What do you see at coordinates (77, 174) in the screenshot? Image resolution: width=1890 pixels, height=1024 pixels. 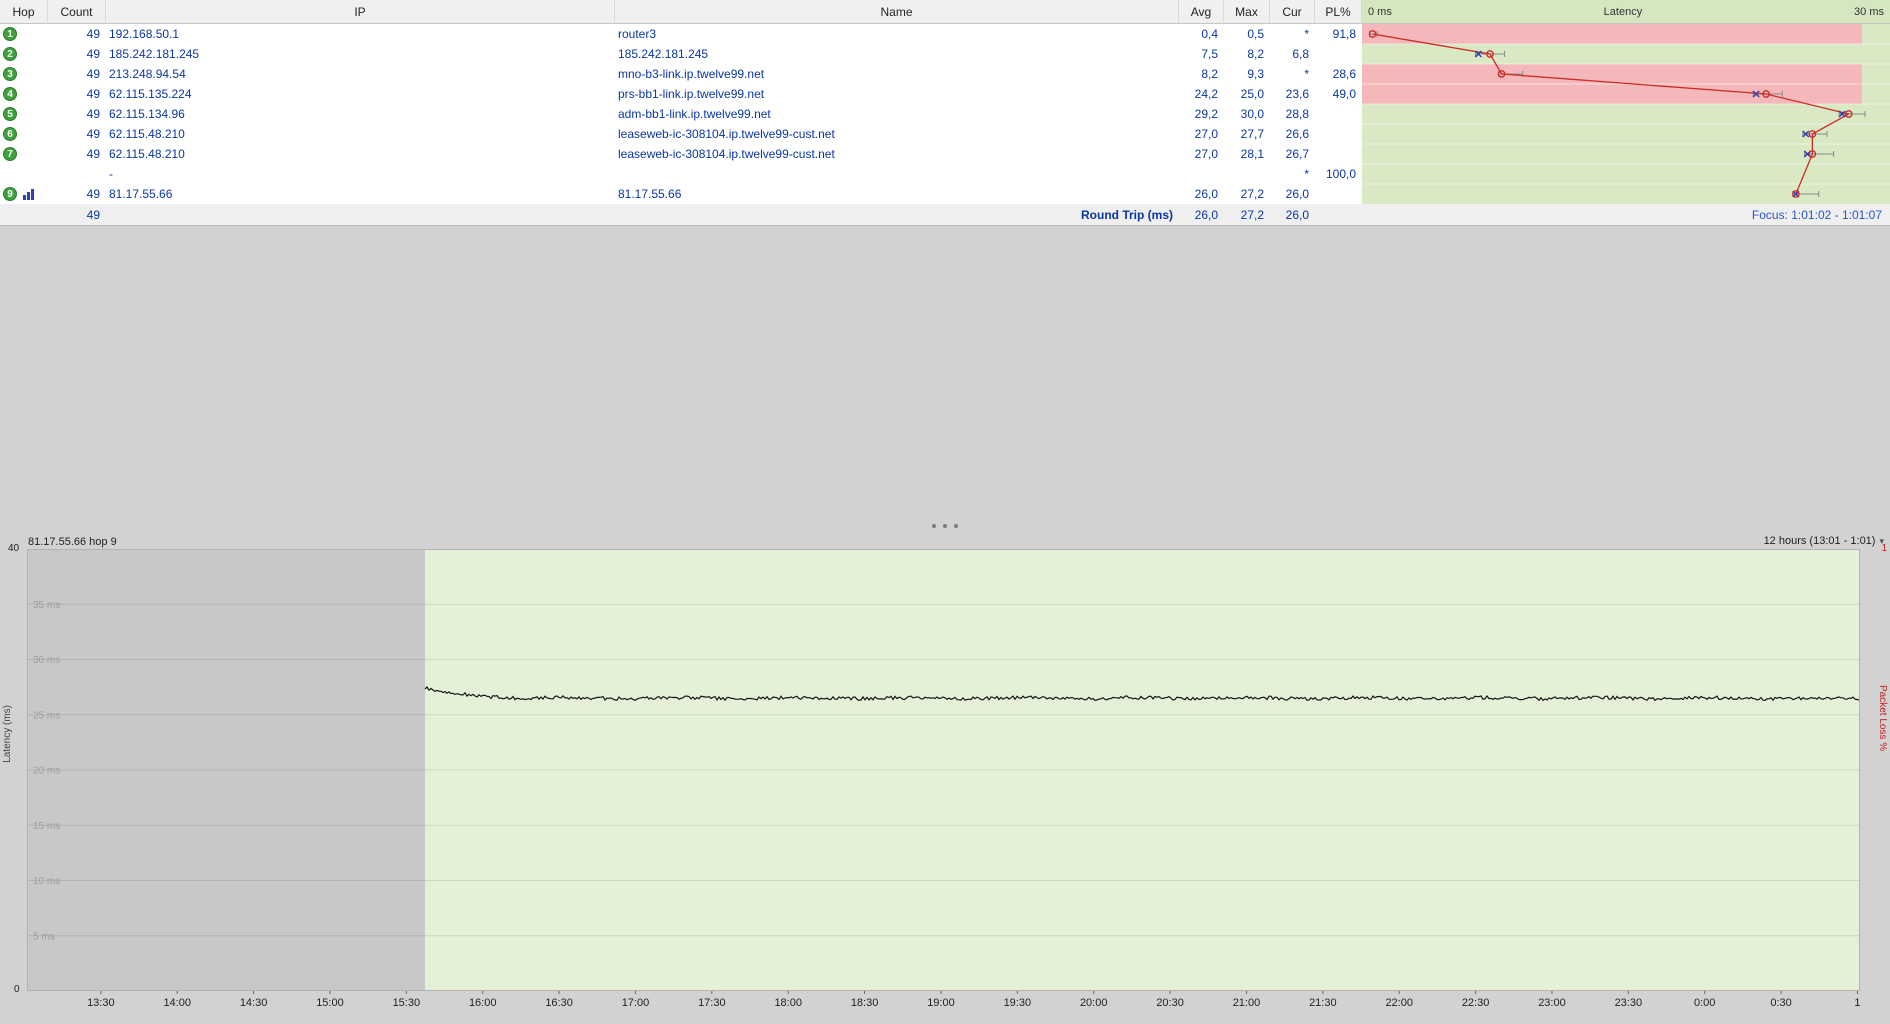 I see `count-cell` at bounding box center [77, 174].